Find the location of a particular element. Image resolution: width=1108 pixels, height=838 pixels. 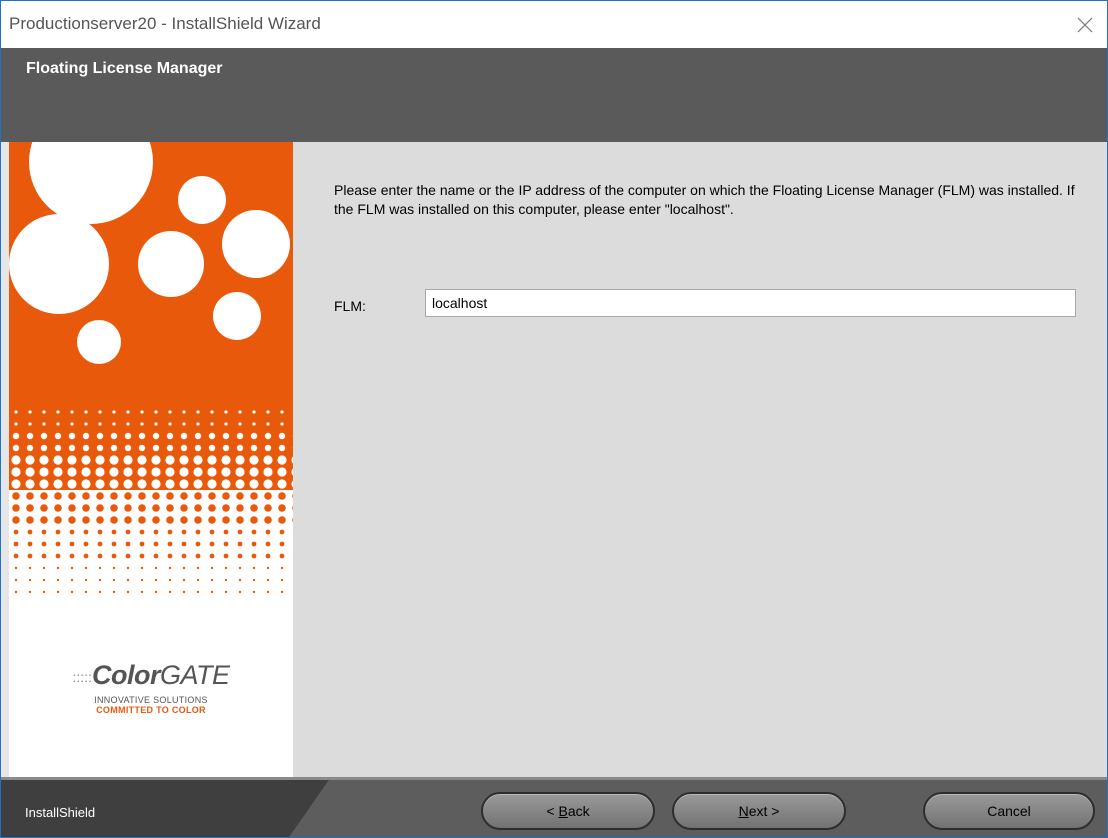

next-button-label: Next > is located at coordinates (759, 811).